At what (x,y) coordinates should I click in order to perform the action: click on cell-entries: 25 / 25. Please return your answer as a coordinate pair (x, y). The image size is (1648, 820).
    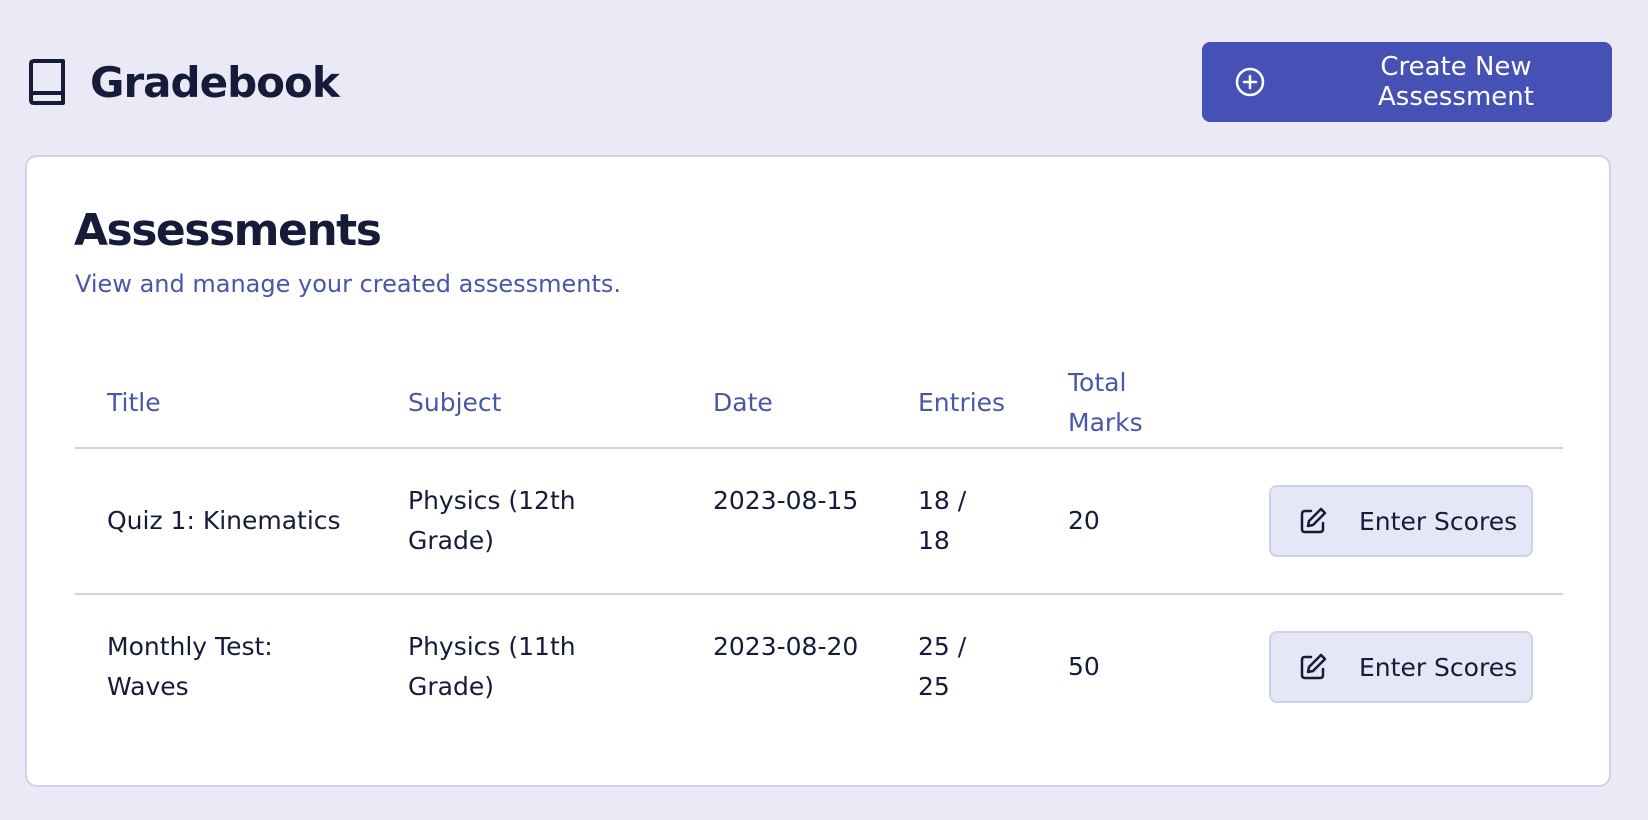
    Looking at the image, I should click on (942, 666).